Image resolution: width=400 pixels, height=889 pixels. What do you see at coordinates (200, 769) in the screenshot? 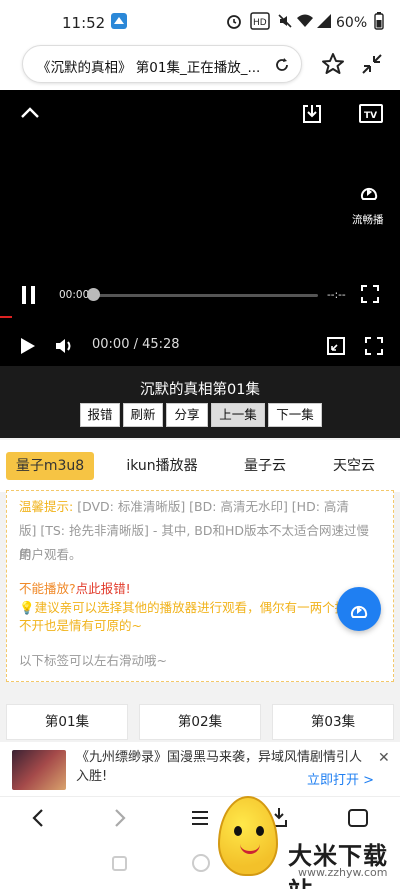
I see `ad-banner: 《九州缥缈录》国漫黑马来袭，异域风情剧情引人入胜! 立即打开 > ✕` at bounding box center [200, 769].